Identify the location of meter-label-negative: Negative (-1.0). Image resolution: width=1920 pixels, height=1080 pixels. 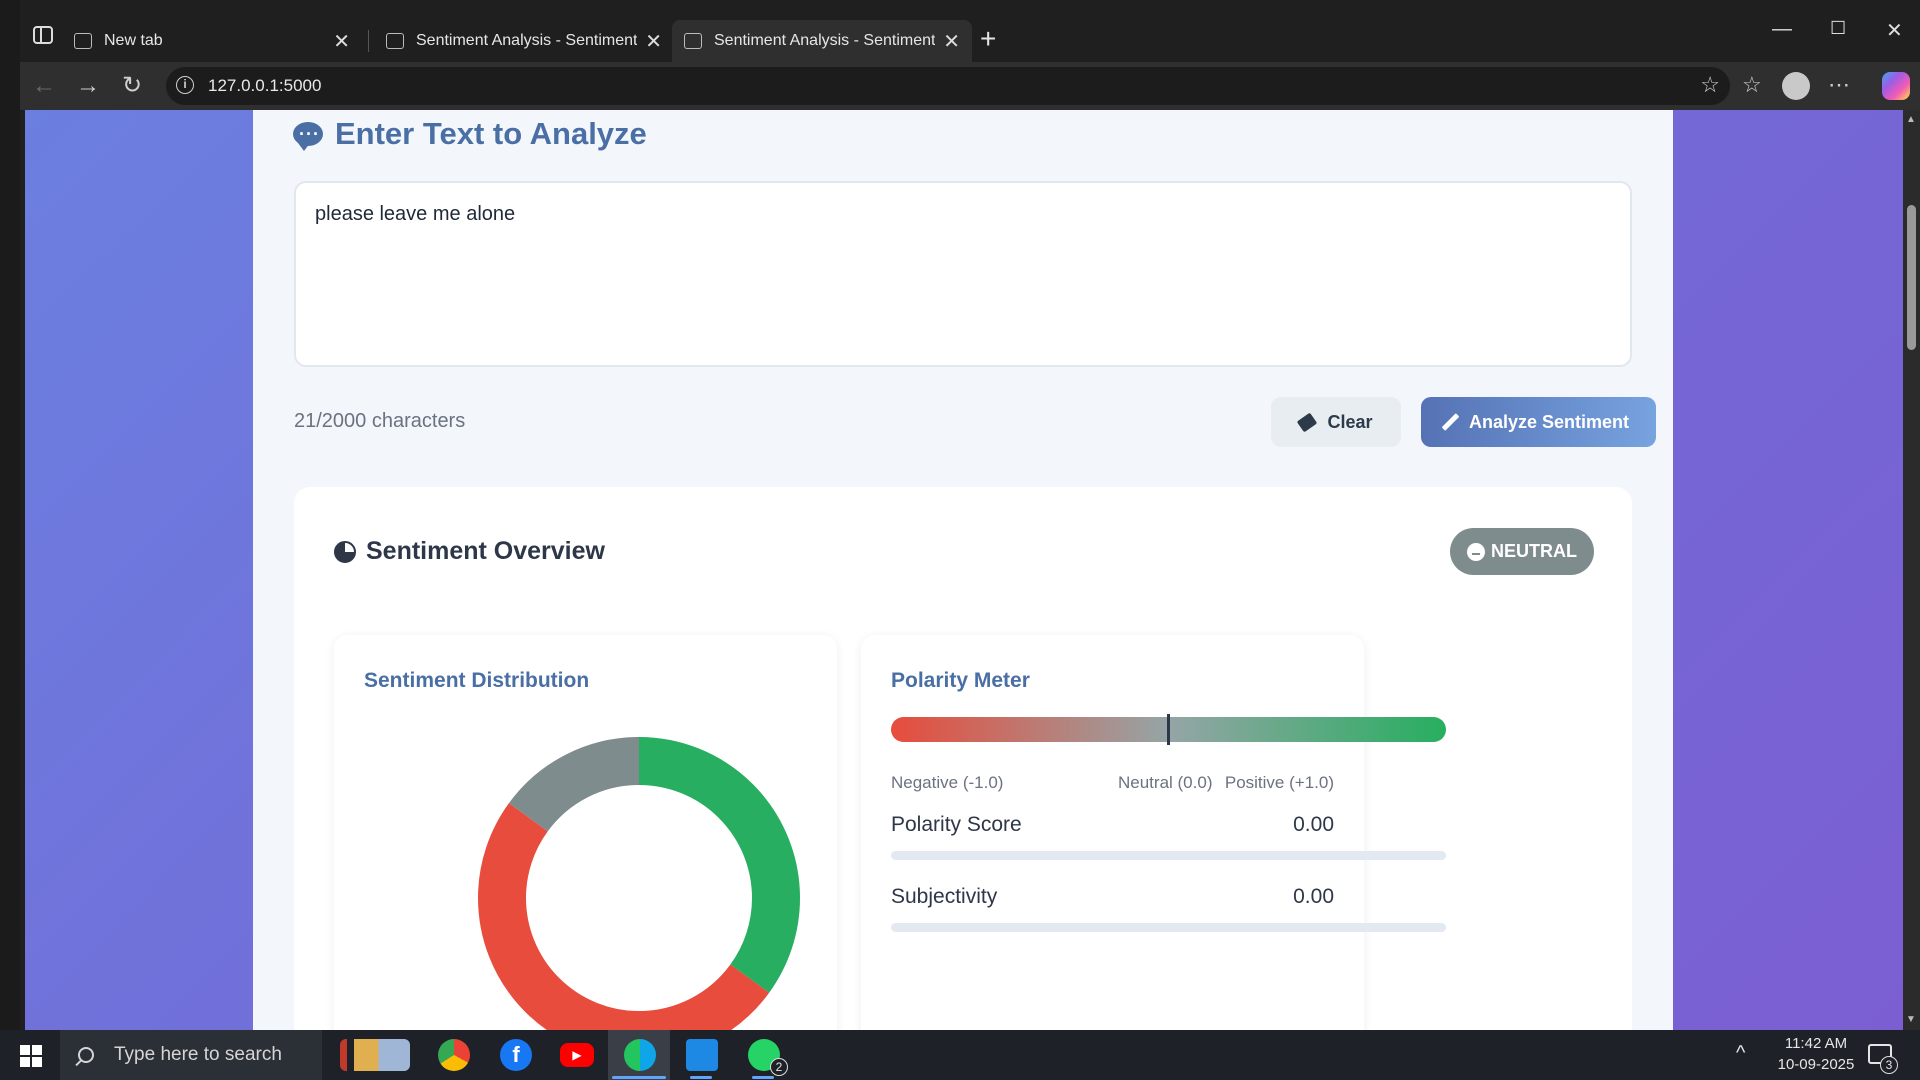
(947, 782).